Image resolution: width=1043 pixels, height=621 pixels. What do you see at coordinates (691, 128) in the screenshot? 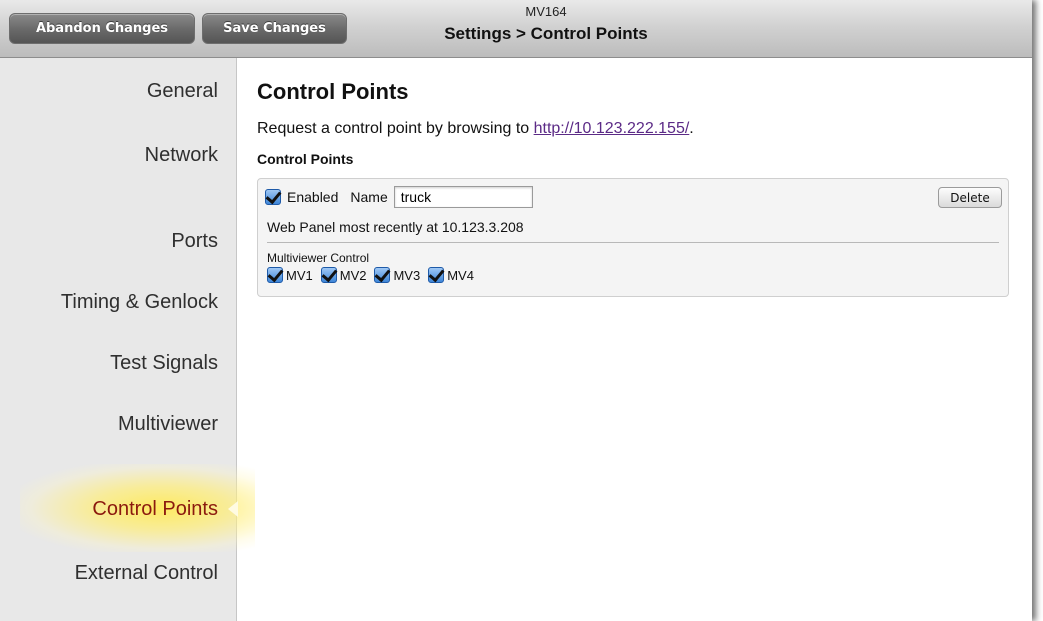
I see `request-suffix-text: .` at bounding box center [691, 128].